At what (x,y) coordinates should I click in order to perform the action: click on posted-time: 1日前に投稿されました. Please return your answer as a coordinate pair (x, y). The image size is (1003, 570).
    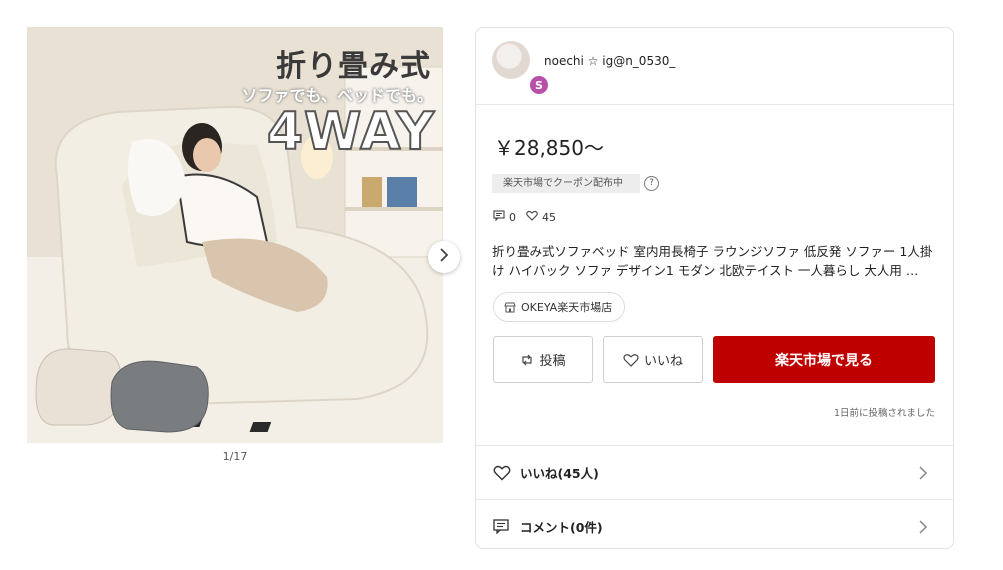
    Looking at the image, I should click on (884, 413).